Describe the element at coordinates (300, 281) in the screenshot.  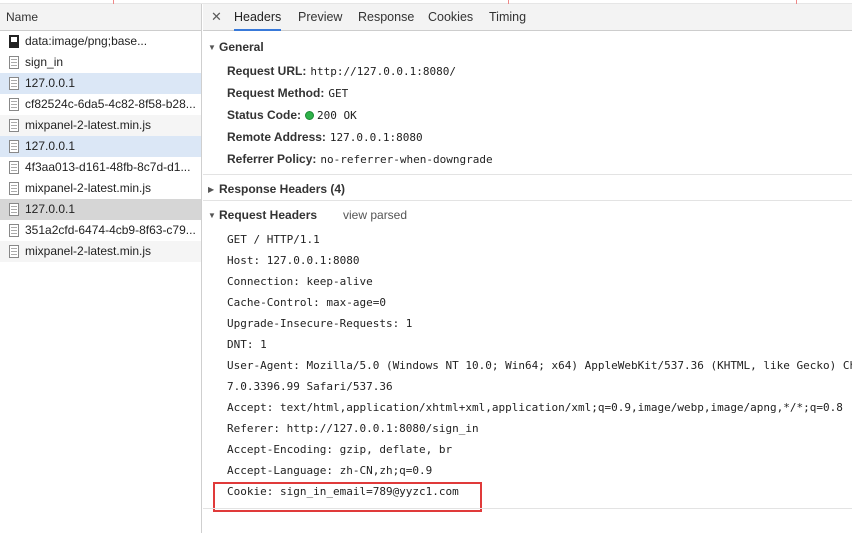
I see `request-header-line: Connection: keep-alive` at that location.